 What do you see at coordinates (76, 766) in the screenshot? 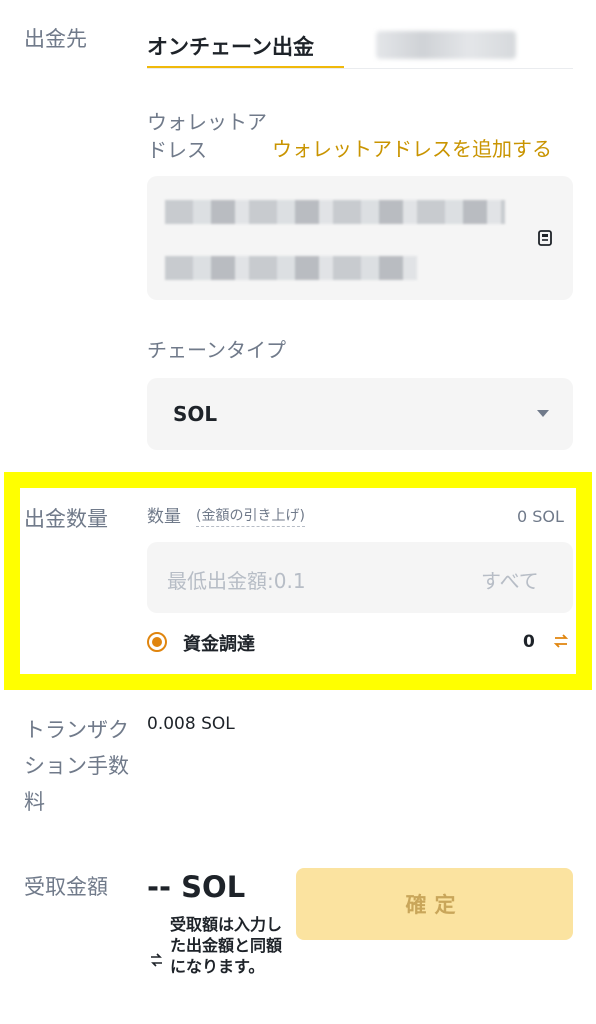
I see `fee-label: トランザクション手数料` at bounding box center [76, 766].